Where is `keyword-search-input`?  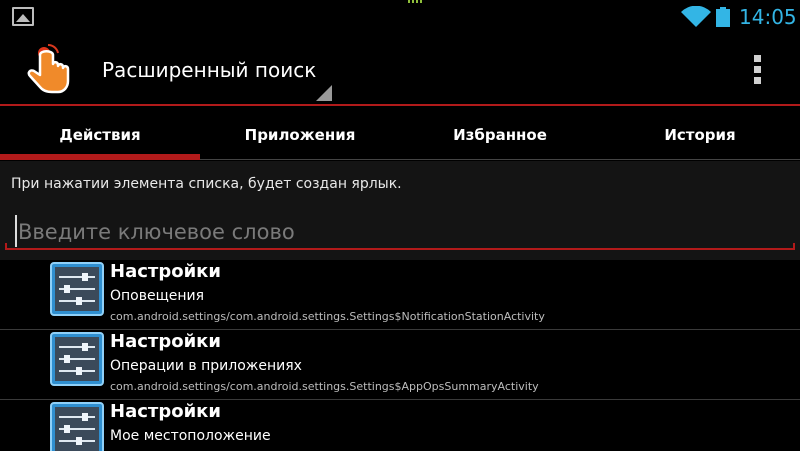 keyword-search-input is located at coordinates (402, 232).